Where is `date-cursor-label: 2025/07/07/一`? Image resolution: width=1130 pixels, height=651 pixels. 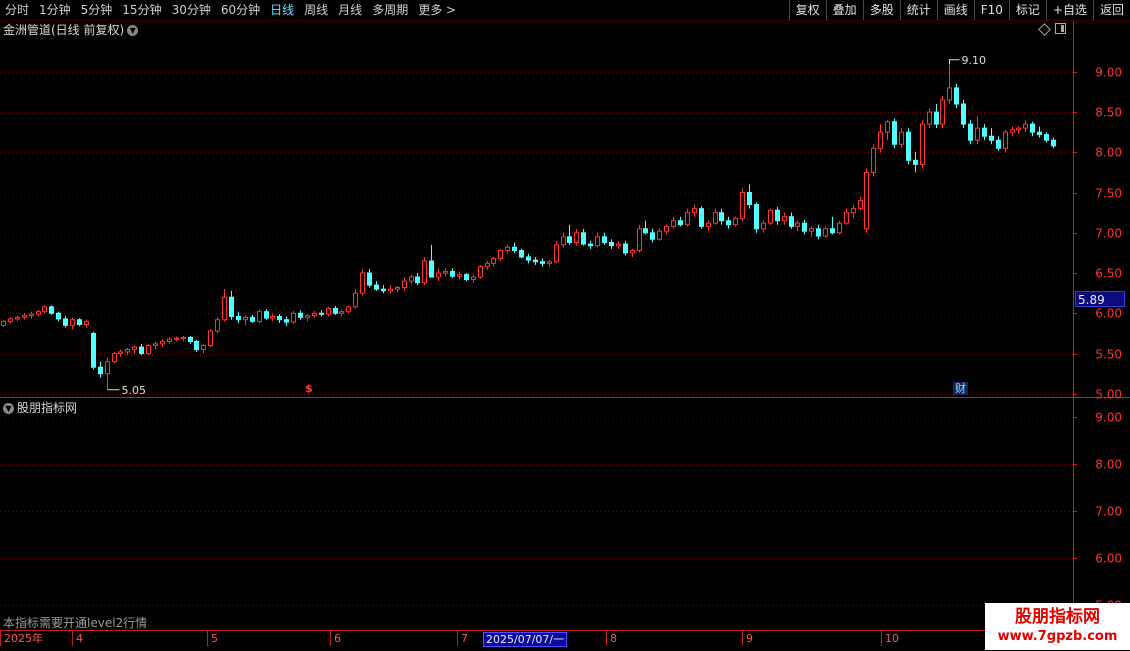
date-cursor-label: 2025/07/07/一 is located at coordinates (525, 639).